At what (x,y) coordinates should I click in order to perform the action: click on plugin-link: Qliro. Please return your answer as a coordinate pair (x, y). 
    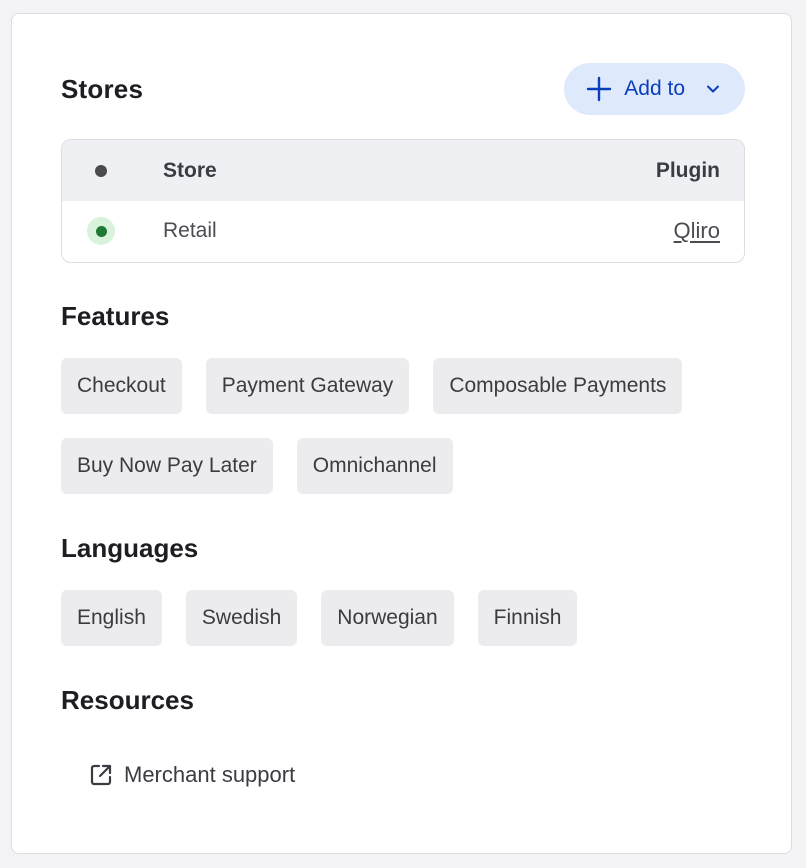
    Looking at the image, I should click on (697, 230).